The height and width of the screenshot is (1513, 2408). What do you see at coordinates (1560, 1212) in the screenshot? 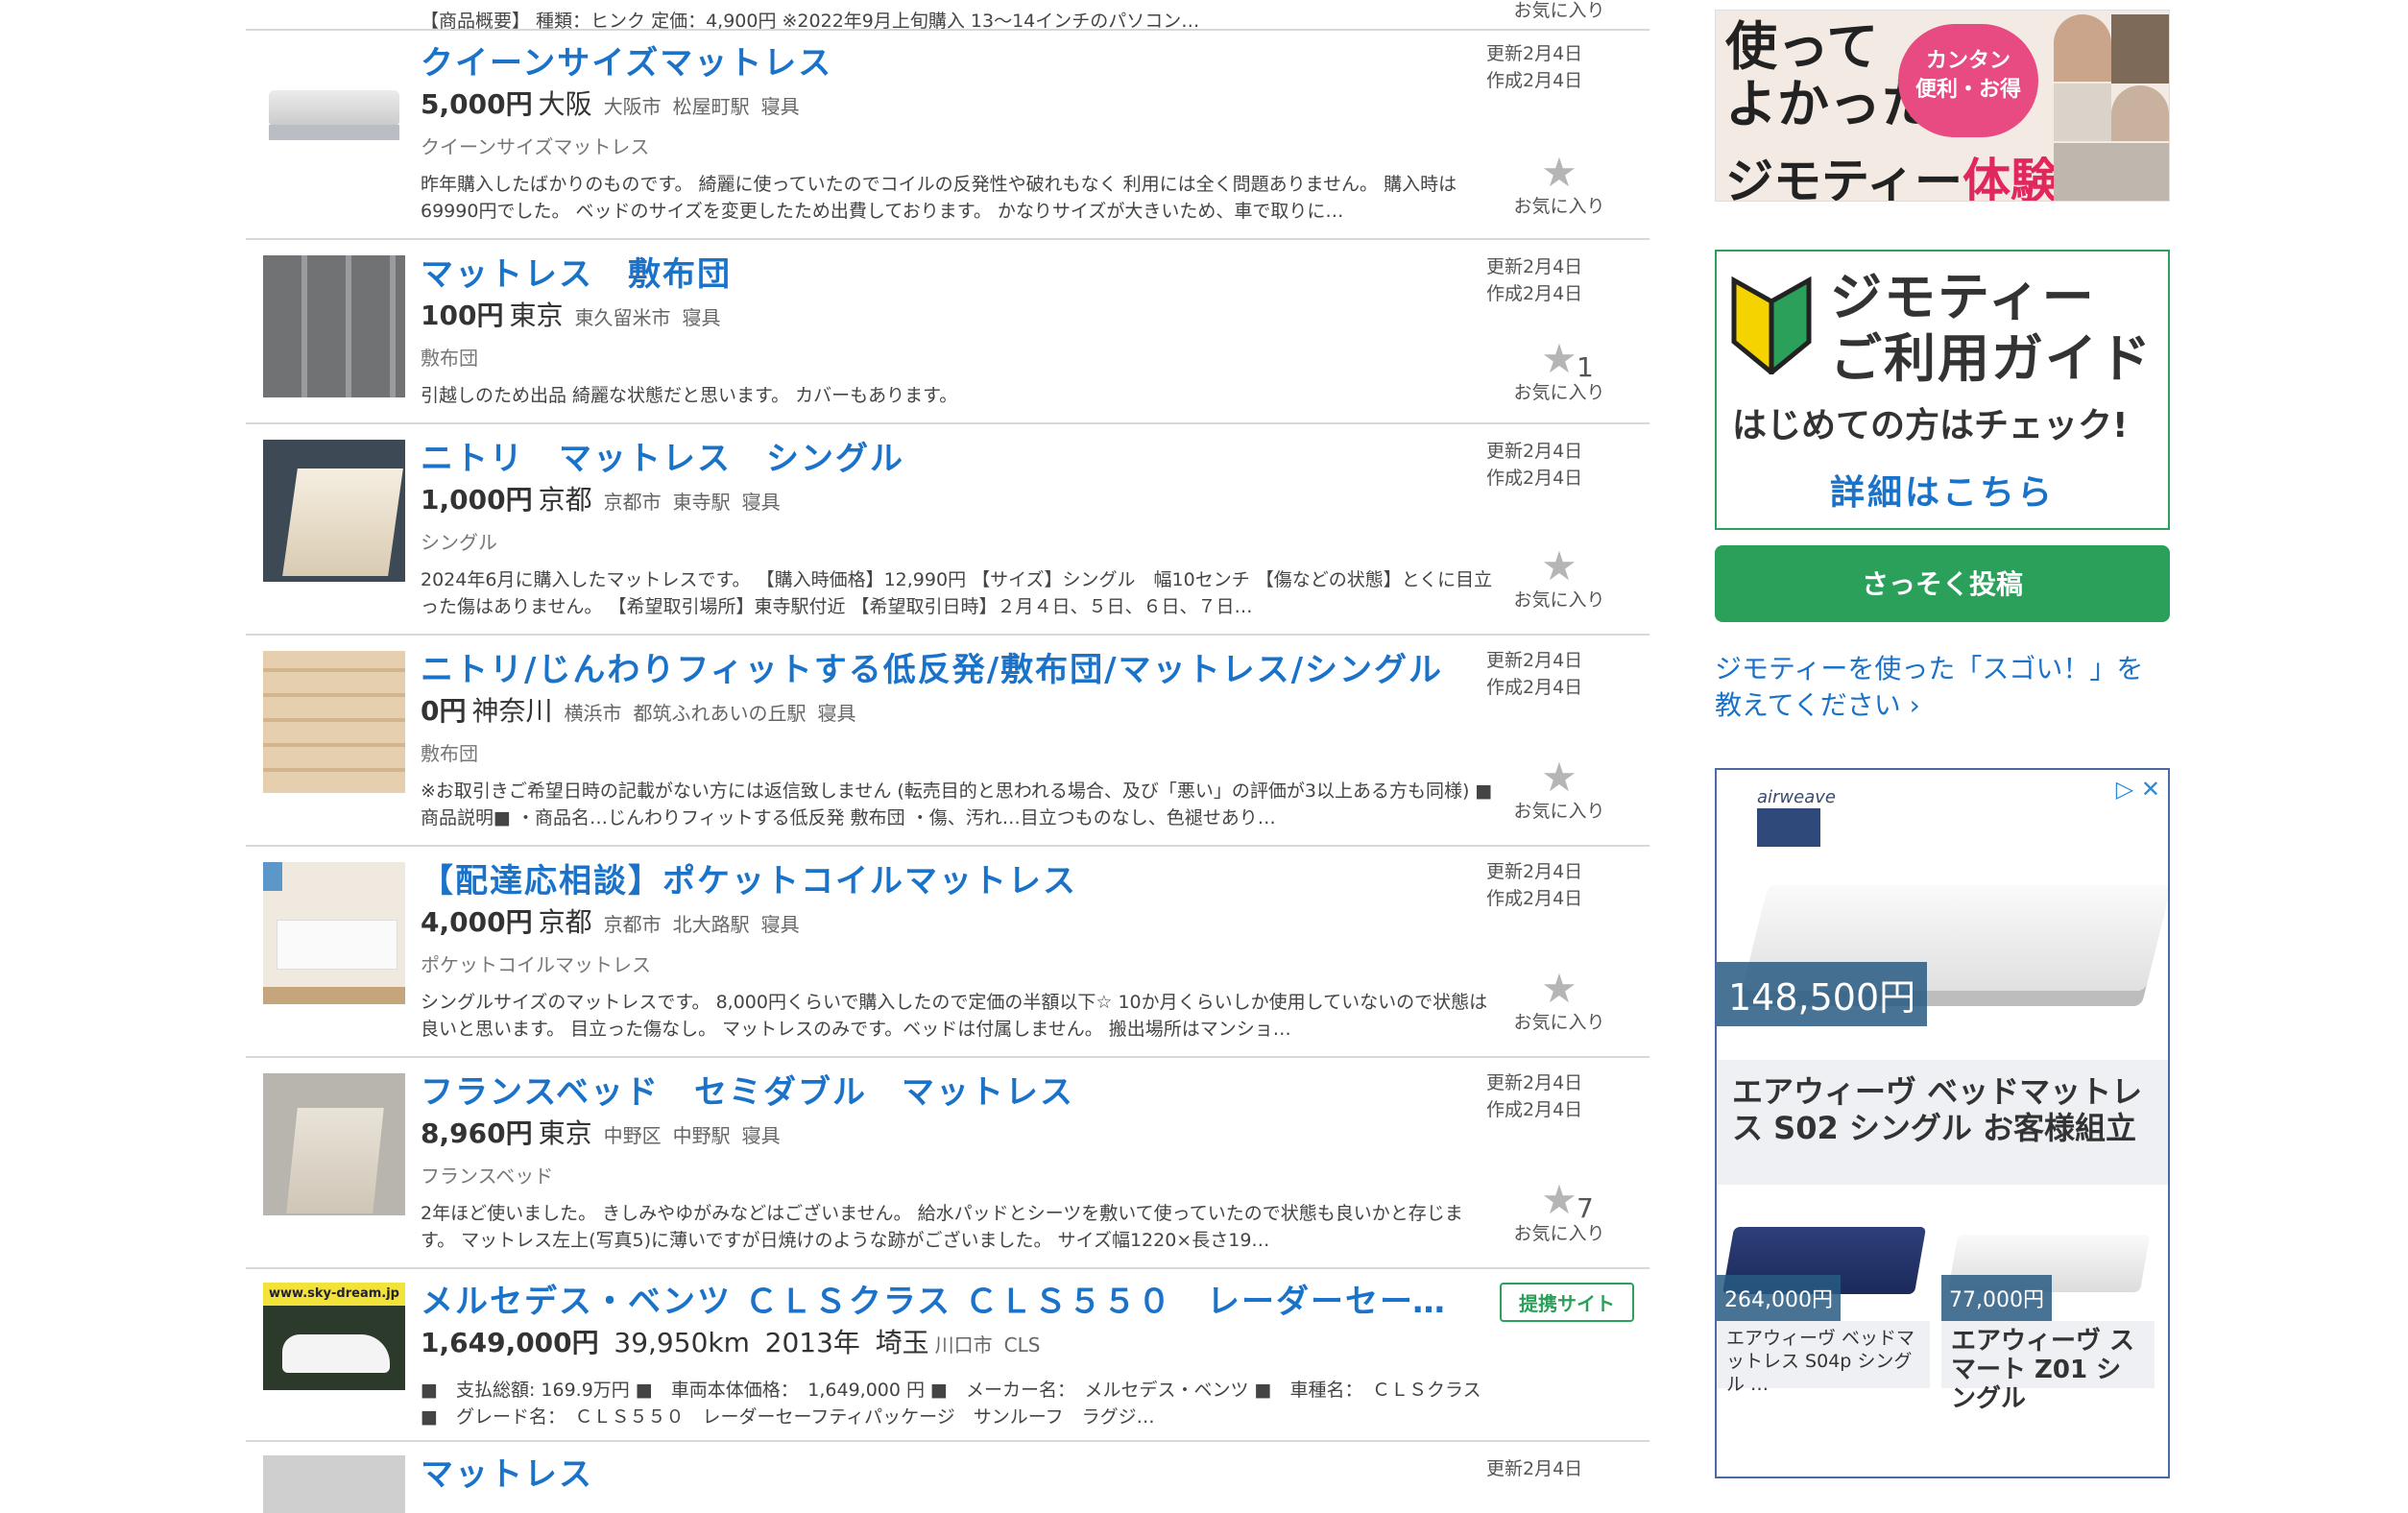
I see `favorite-button: ★ 7 お気に入り` at bounding box center [1560, 1212].